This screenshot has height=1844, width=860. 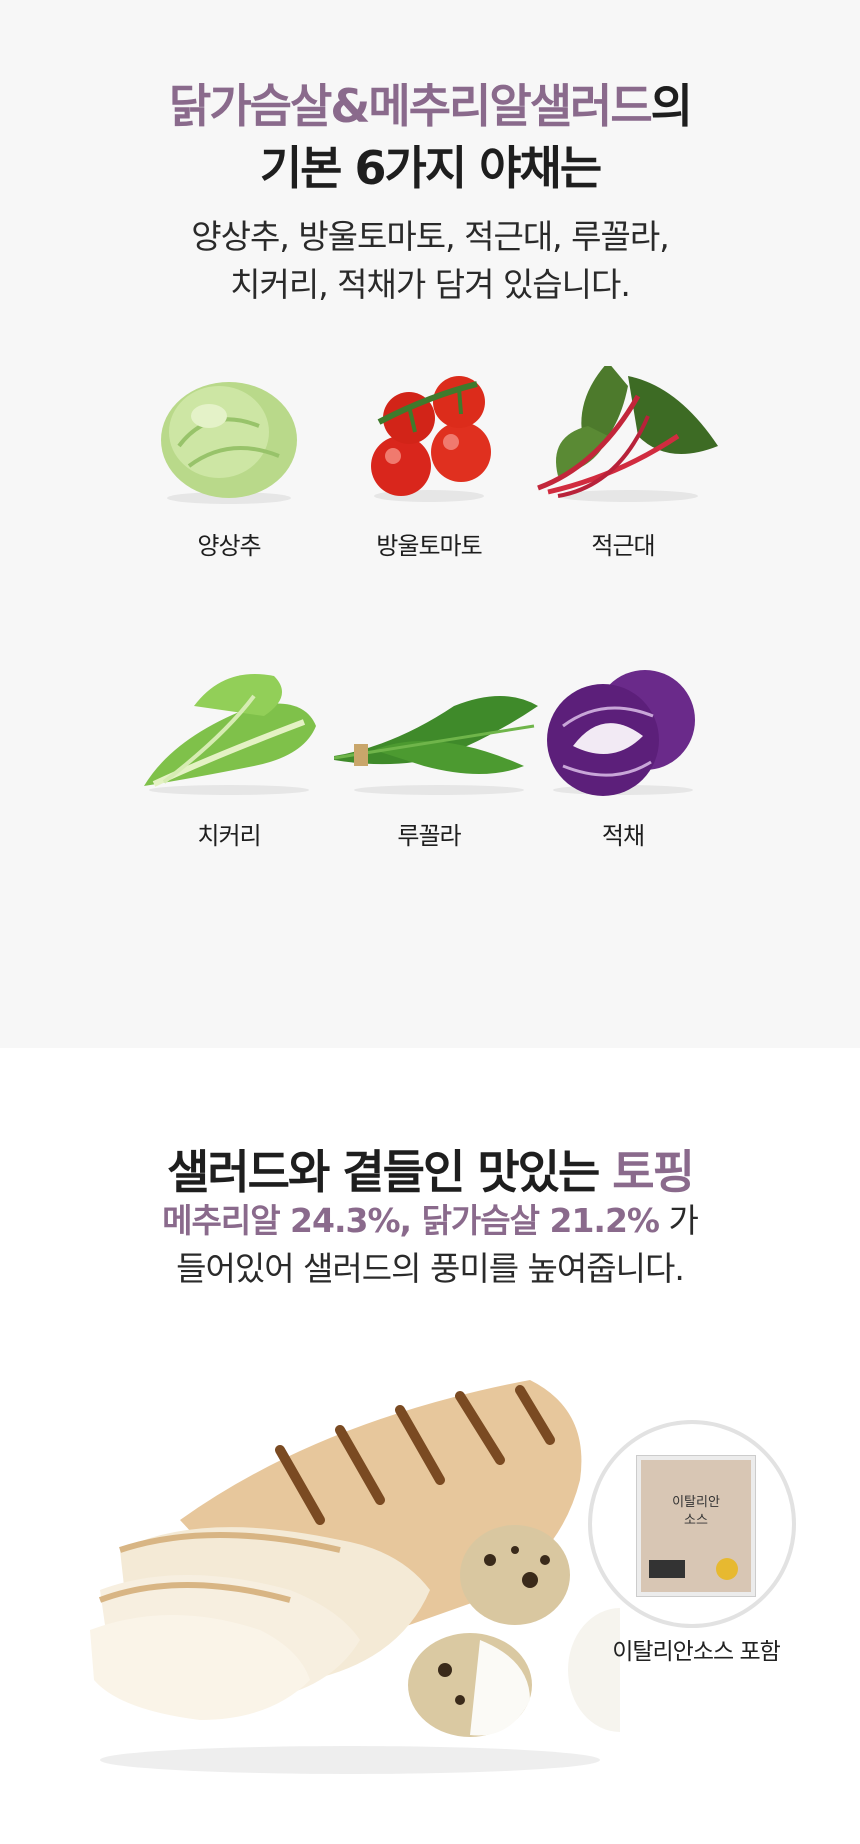 I want to click on title-suffix: 의, so click(x=671, y=106).